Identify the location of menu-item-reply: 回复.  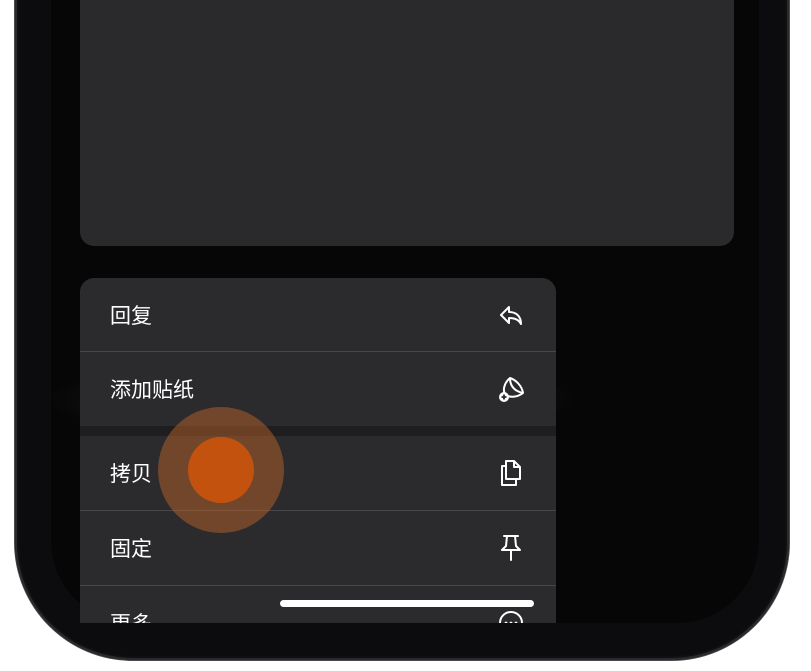
(318, 315).